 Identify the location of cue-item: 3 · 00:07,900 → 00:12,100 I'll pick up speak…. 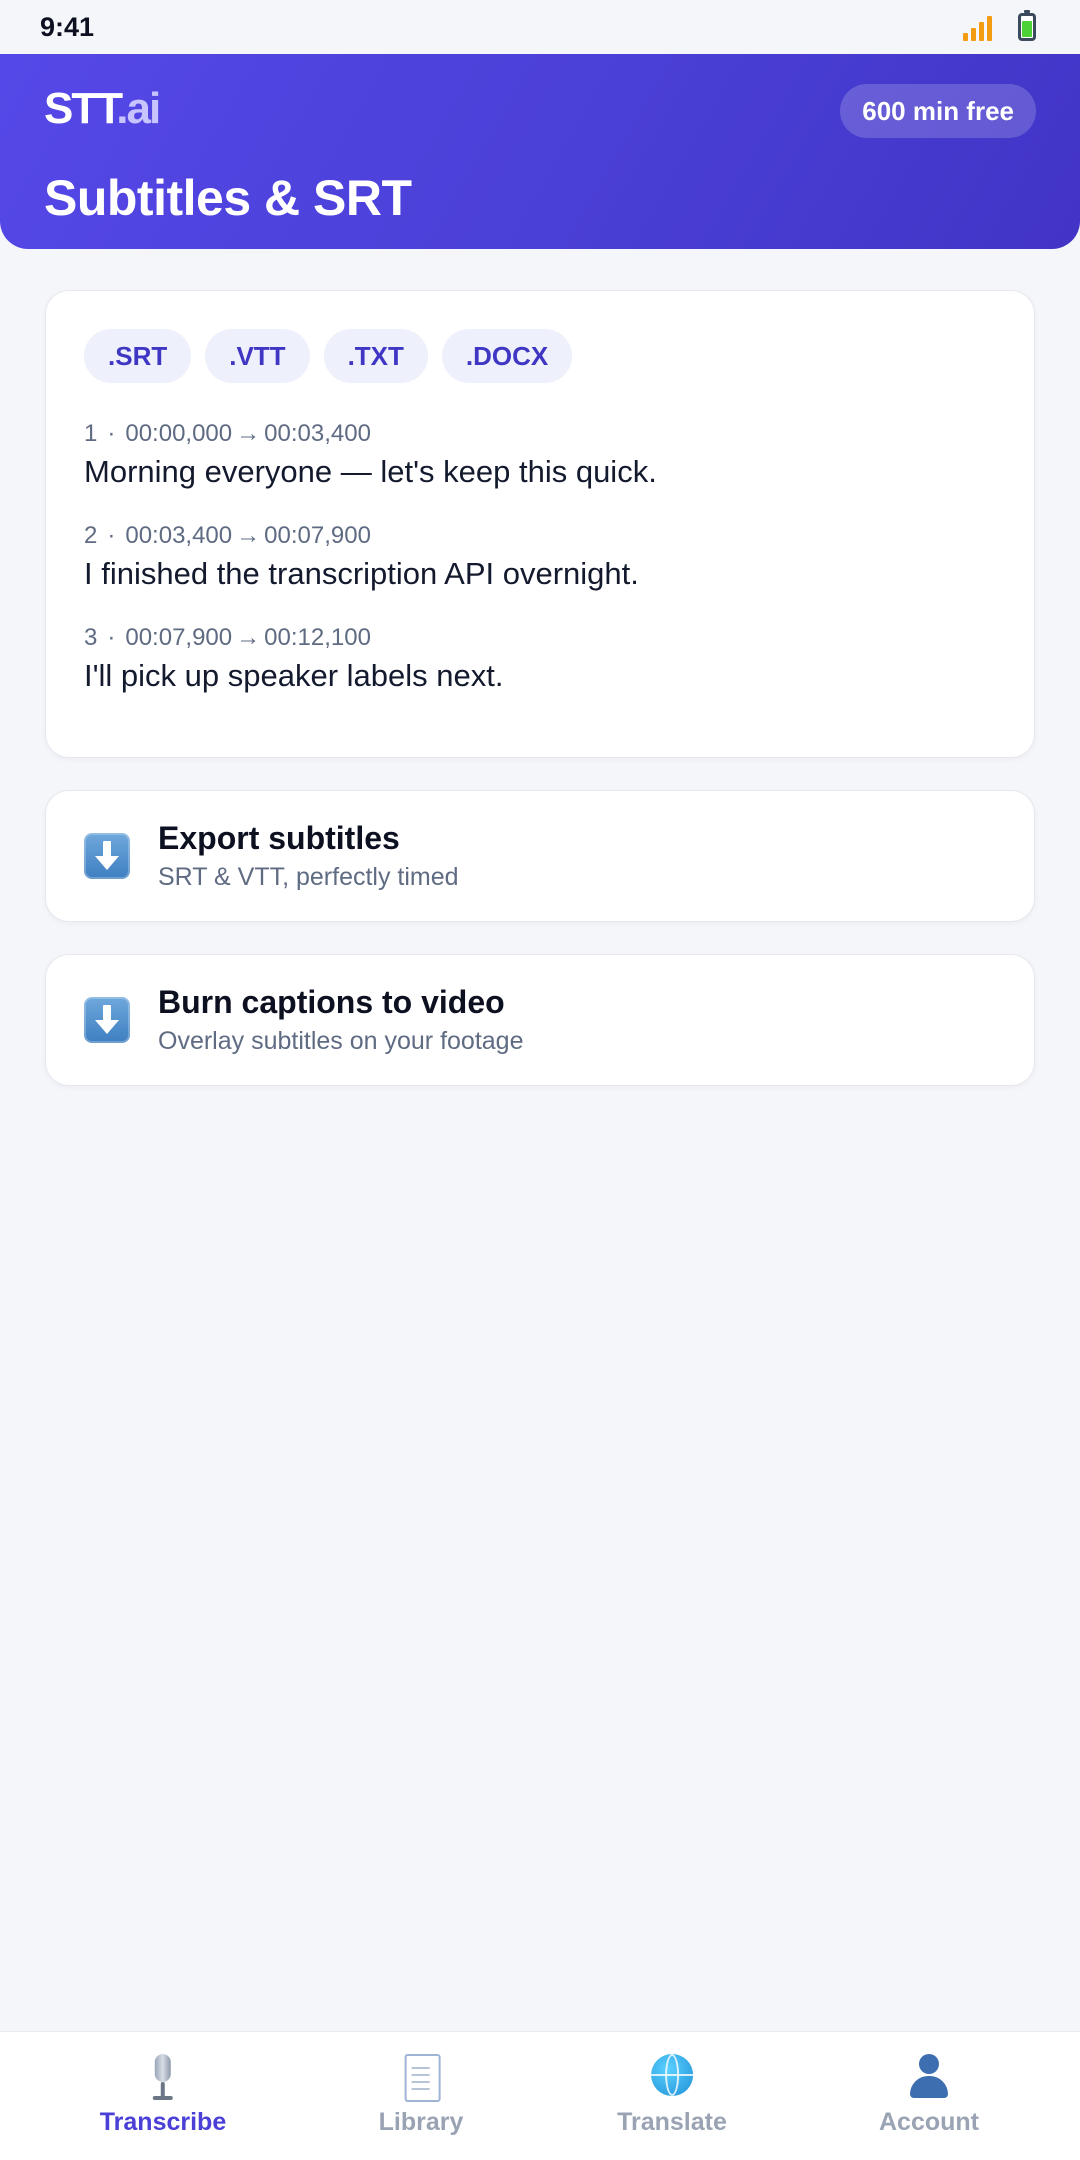
(540, 660).